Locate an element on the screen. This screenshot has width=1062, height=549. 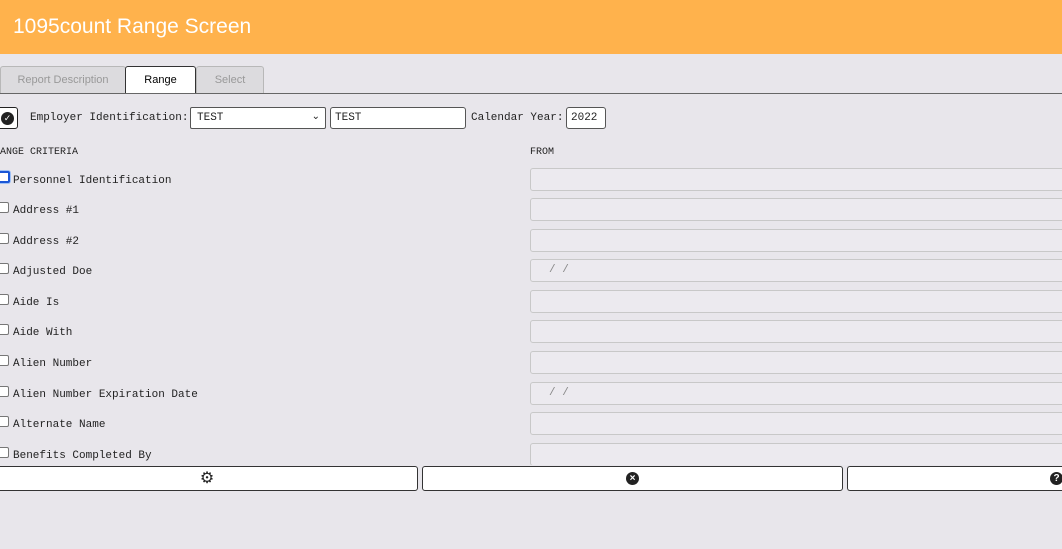
criteria-label: Benefits Completed By is located at coordinates (82, 456).